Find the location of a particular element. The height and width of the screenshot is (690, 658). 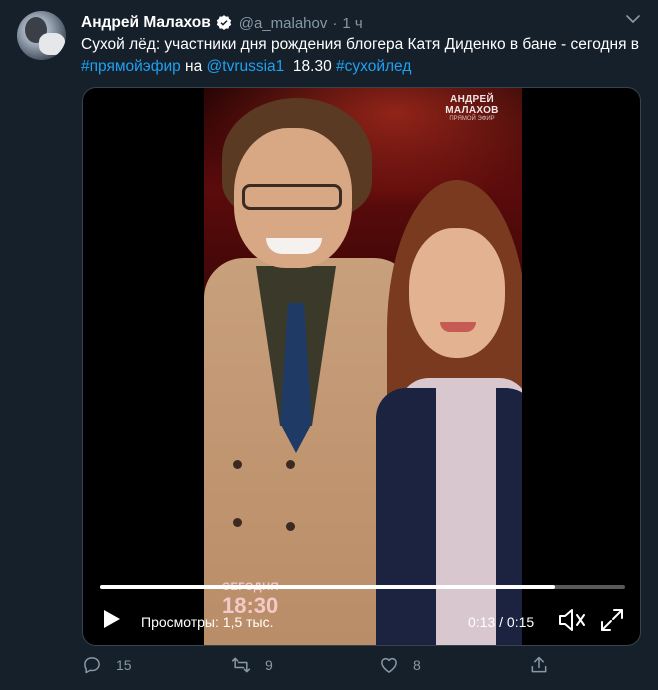

progress-bar is located at coordinates (362, 587).